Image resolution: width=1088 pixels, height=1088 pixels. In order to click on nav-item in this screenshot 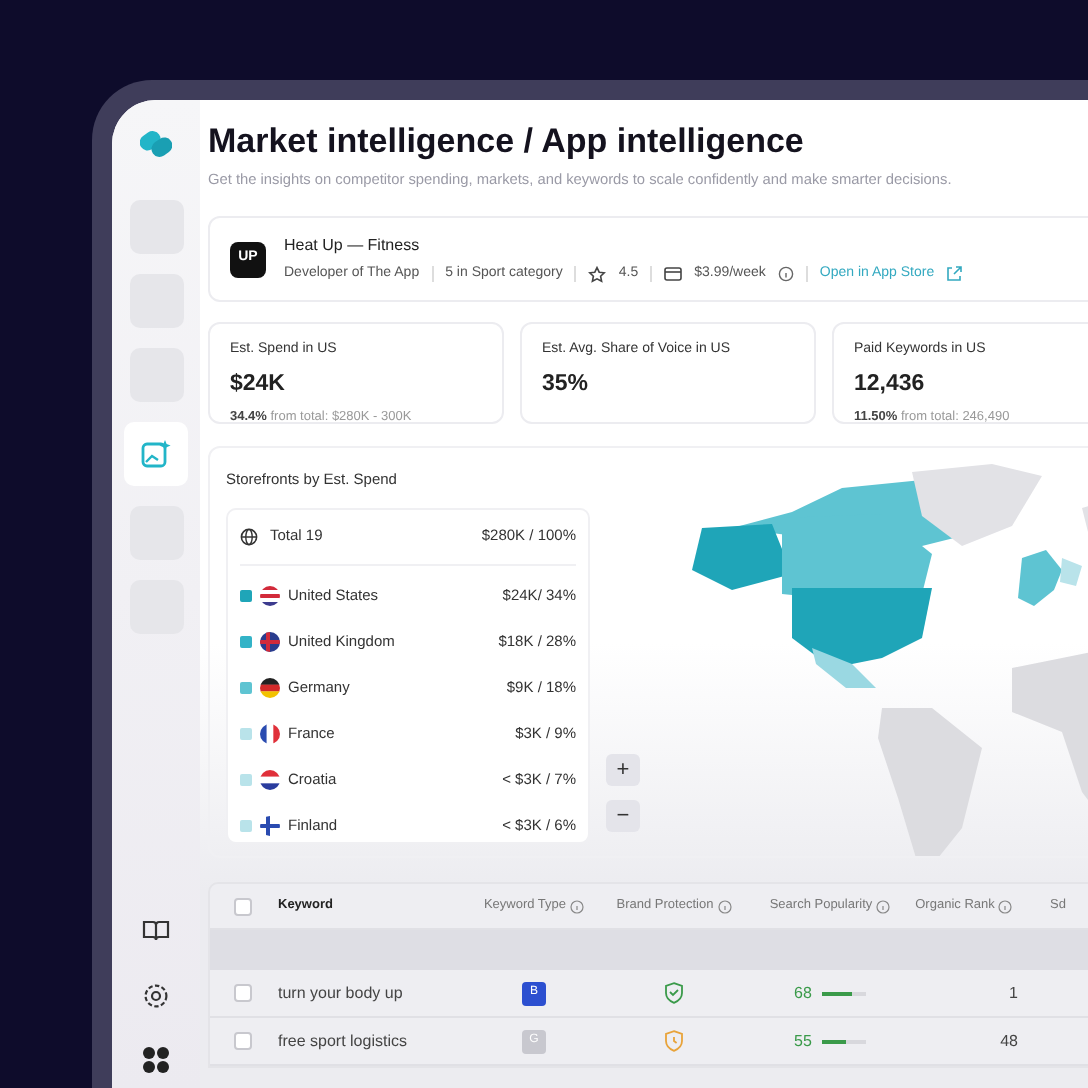, I will do `click(156, 454)`.